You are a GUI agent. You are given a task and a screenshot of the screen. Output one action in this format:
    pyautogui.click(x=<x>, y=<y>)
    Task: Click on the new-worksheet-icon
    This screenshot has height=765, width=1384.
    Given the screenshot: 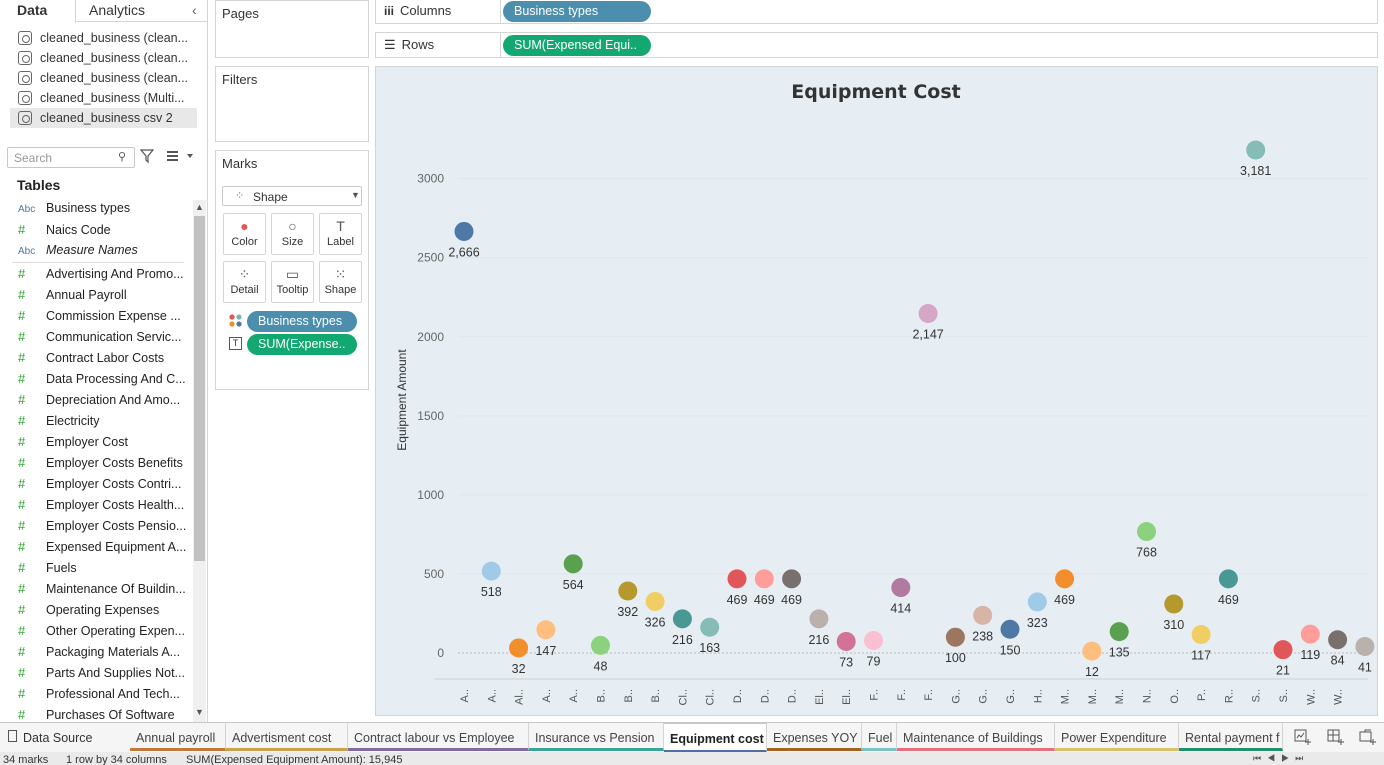 What is the action you would take?
    pyautogui.click(x=1303, y=737)
    